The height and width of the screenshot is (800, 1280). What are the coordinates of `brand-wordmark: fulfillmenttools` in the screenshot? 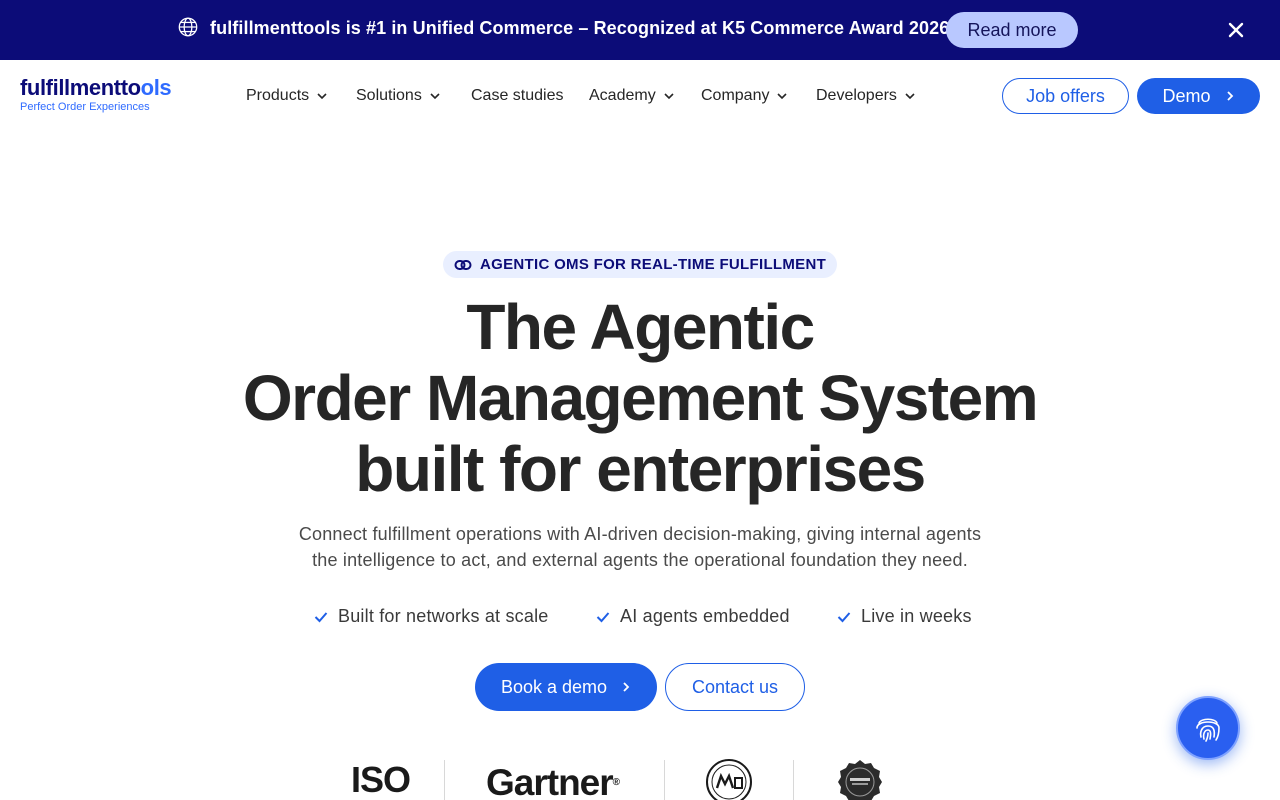 It's located at (96, 87).